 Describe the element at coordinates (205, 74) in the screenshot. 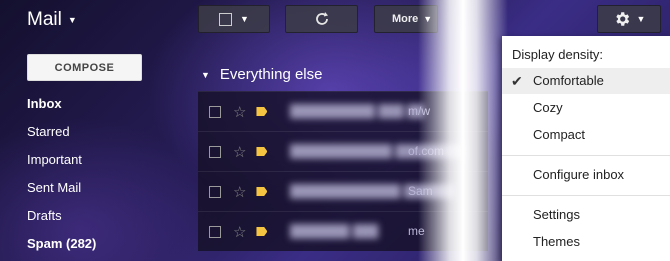

I see `collapse-triangle-icon: ▼` at that location.